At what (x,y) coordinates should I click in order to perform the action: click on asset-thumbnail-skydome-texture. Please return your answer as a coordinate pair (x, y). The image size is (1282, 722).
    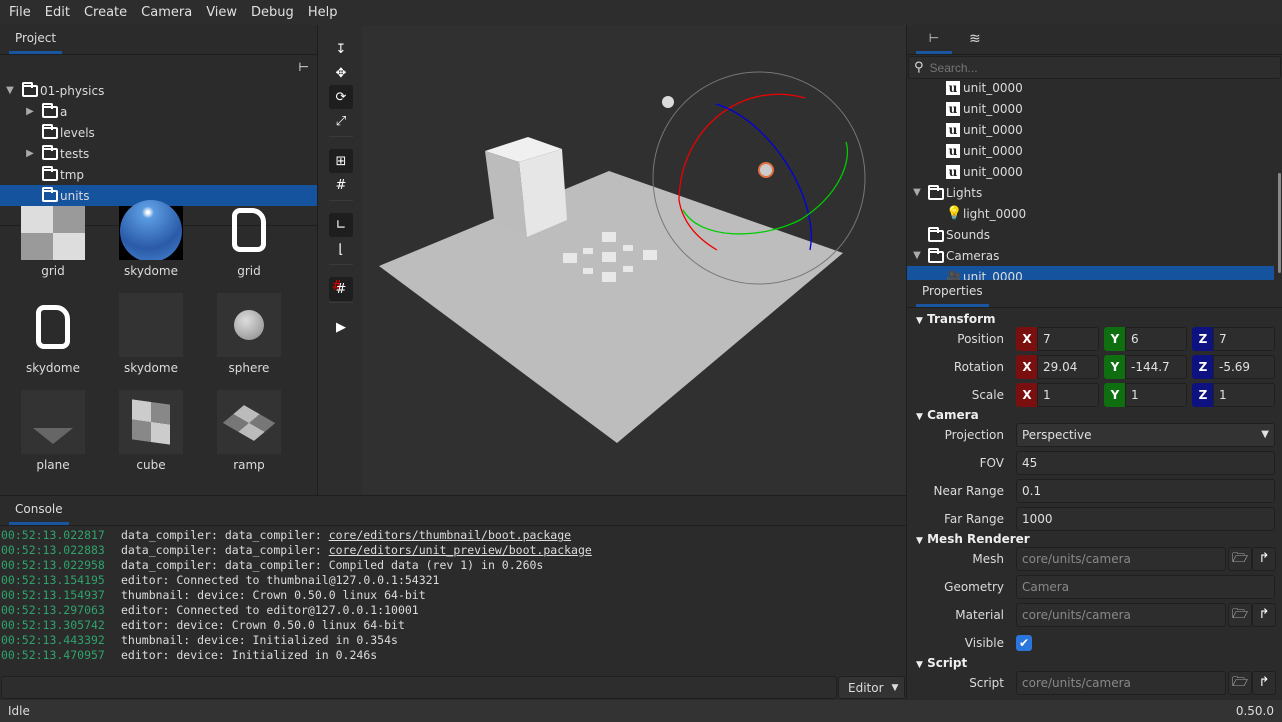
    Looking at the image, I should click on (151, 228).